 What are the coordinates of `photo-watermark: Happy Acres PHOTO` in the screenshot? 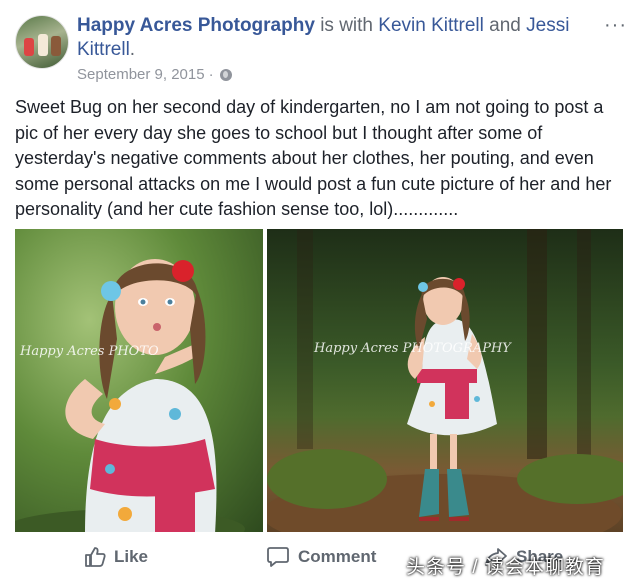 It's located at (89, 351).